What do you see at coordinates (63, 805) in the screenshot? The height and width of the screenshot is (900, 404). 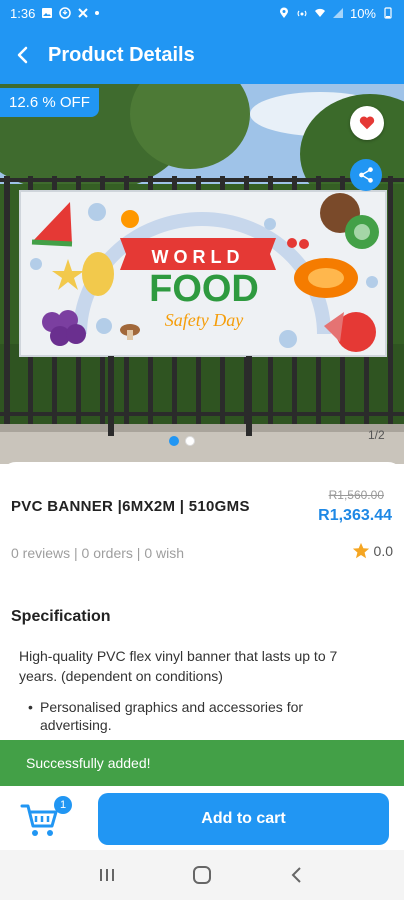 I see `cart-count-badge: 1` at bounding box center [63, 805].